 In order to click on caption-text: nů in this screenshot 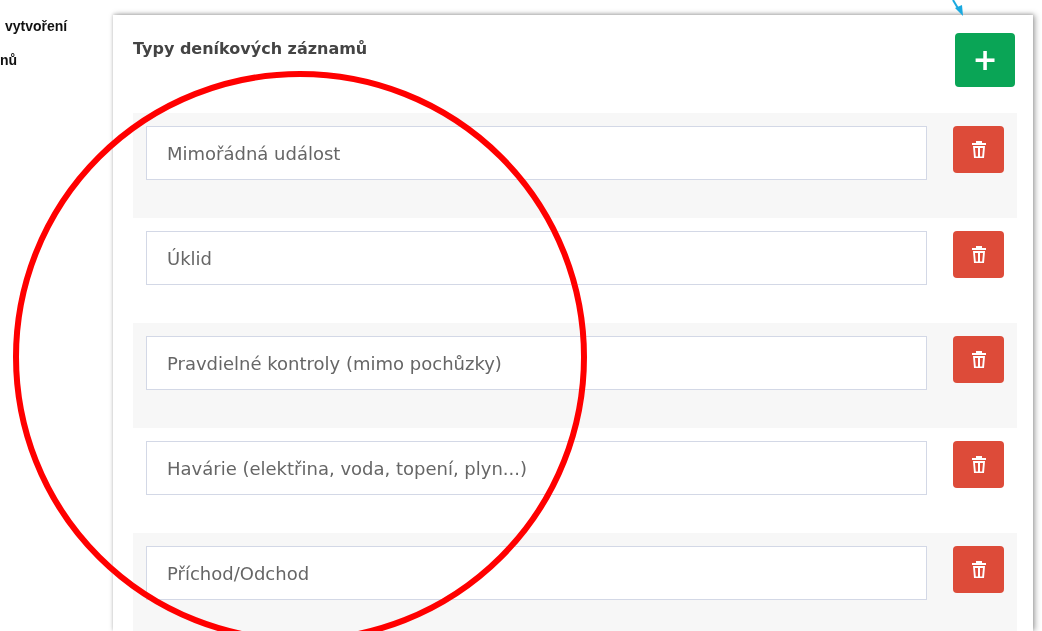, I will do `click(9, 60)`.